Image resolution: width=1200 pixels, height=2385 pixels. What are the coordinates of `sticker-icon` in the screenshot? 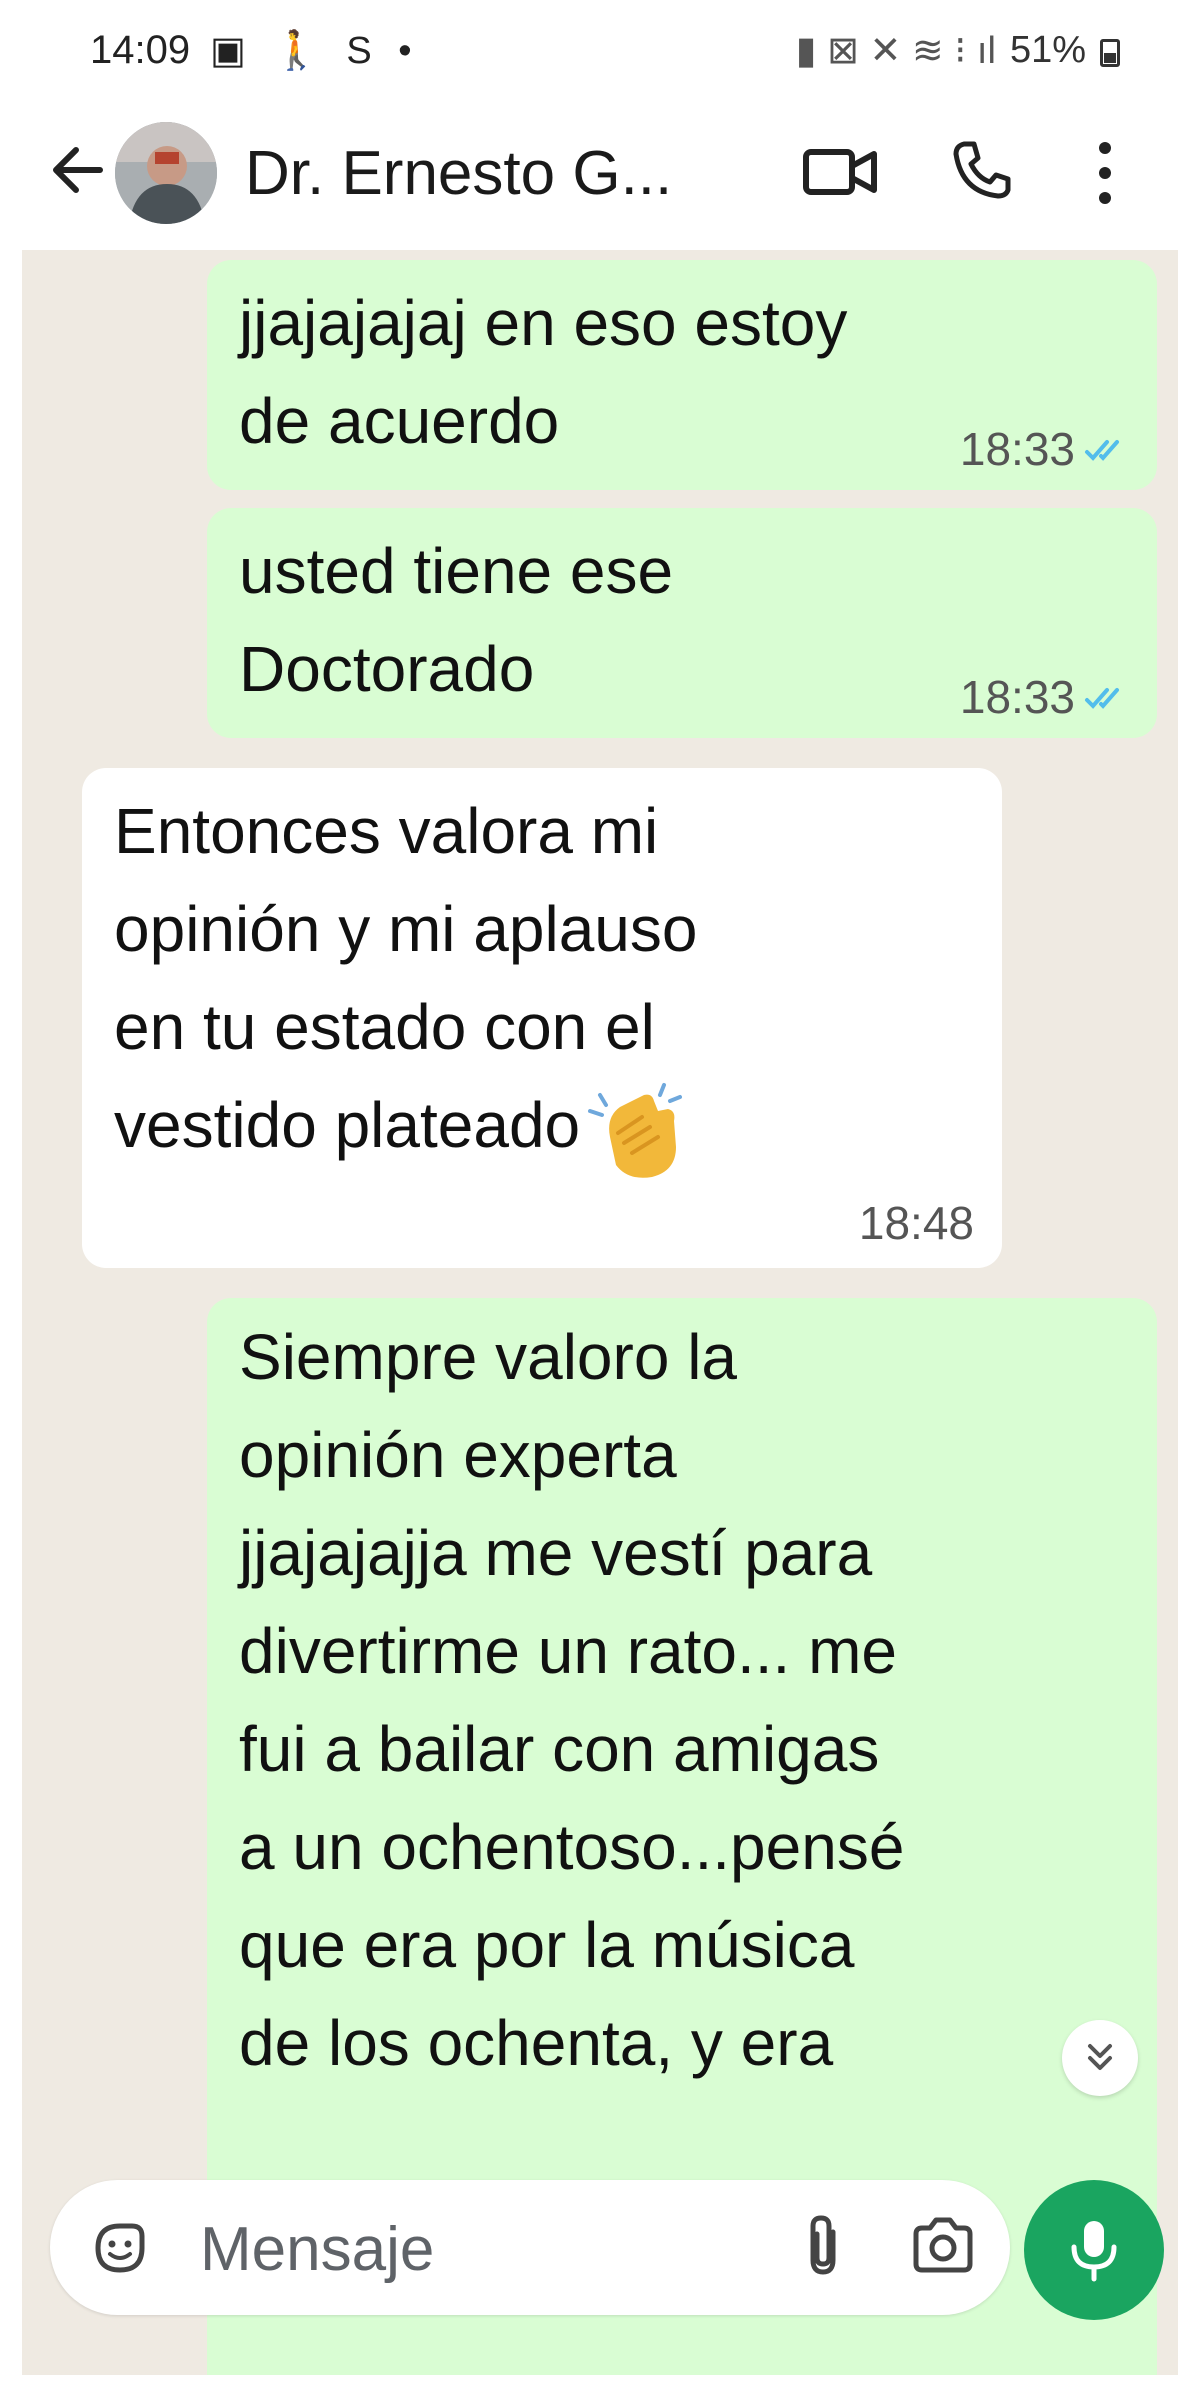 It's located at (120, 2248).